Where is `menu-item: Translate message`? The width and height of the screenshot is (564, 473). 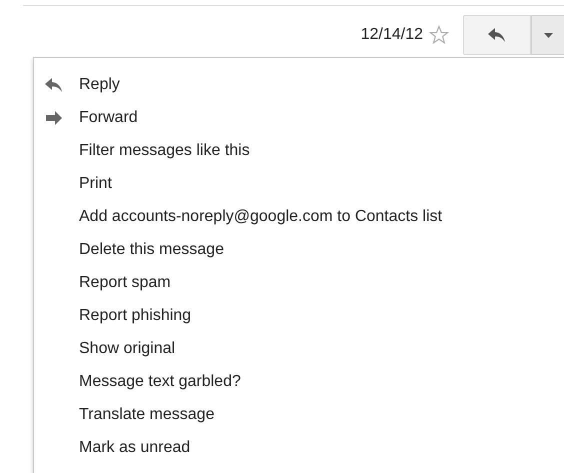 menu-item: Translate message is located at coordinates (299, 414).